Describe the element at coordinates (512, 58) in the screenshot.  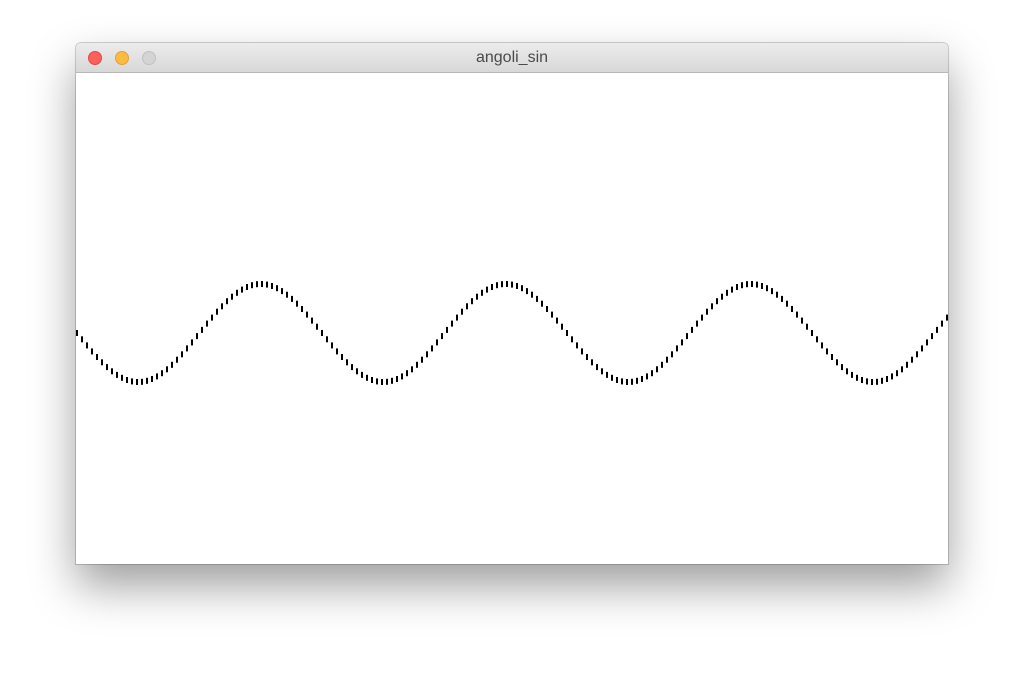
I see `title-bar: angoli_sin` at that location.